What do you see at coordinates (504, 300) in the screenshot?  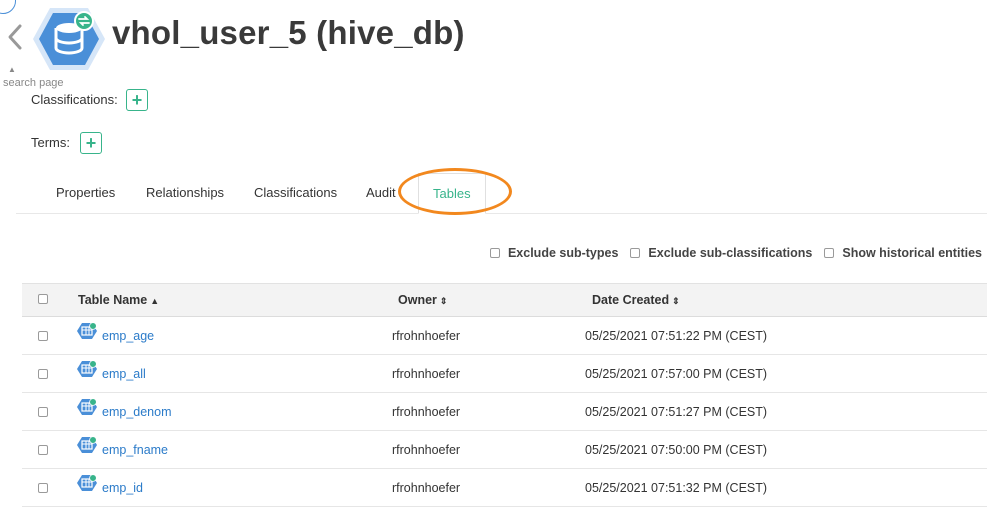 I see `table-header: Table Name ▲ Owner ⇕ Date Created ⇕` at bounding box center [504, 300].